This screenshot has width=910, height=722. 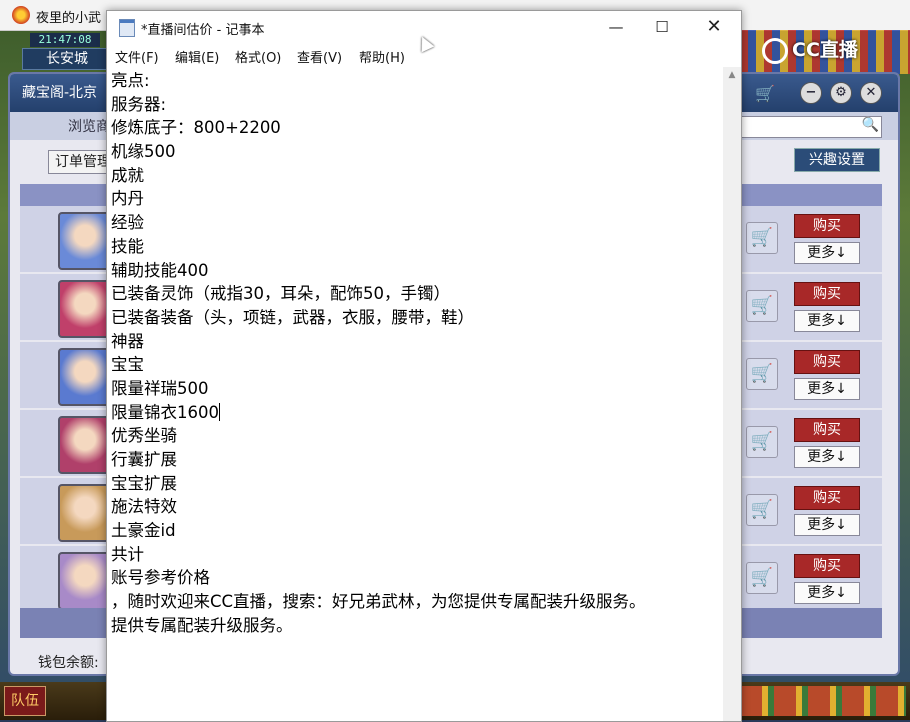 What do you see at coordinates (127, 341) in the screenshot?
I see `text-line-content: 神器` at bounding box center [127, 341].